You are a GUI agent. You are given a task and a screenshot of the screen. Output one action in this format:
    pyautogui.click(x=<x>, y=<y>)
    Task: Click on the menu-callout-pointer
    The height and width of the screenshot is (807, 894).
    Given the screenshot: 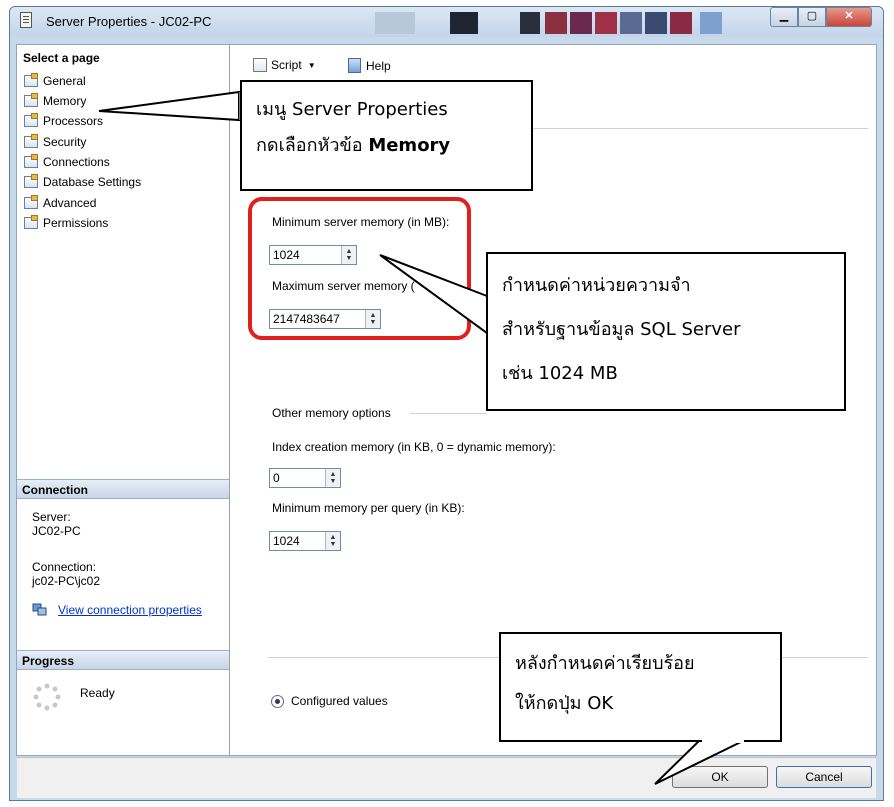 What is the action you would take?
    pyautogui.click(x=169, y=106)
    